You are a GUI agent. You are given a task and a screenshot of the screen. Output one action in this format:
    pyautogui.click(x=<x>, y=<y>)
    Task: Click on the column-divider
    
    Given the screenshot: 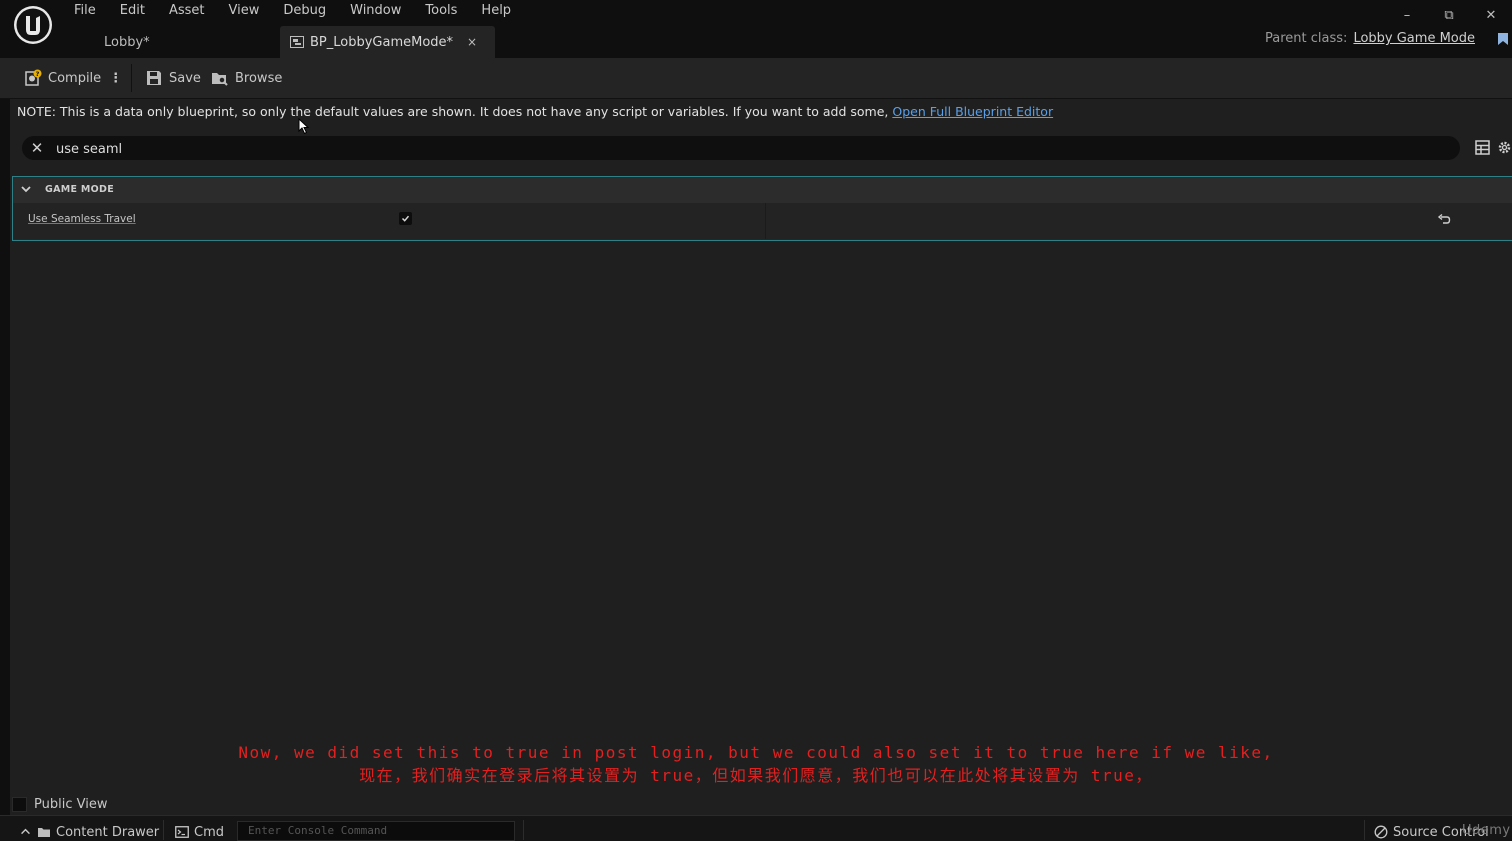 What is the action you would take?
    pyautogui.click(x=765, y=221)
    